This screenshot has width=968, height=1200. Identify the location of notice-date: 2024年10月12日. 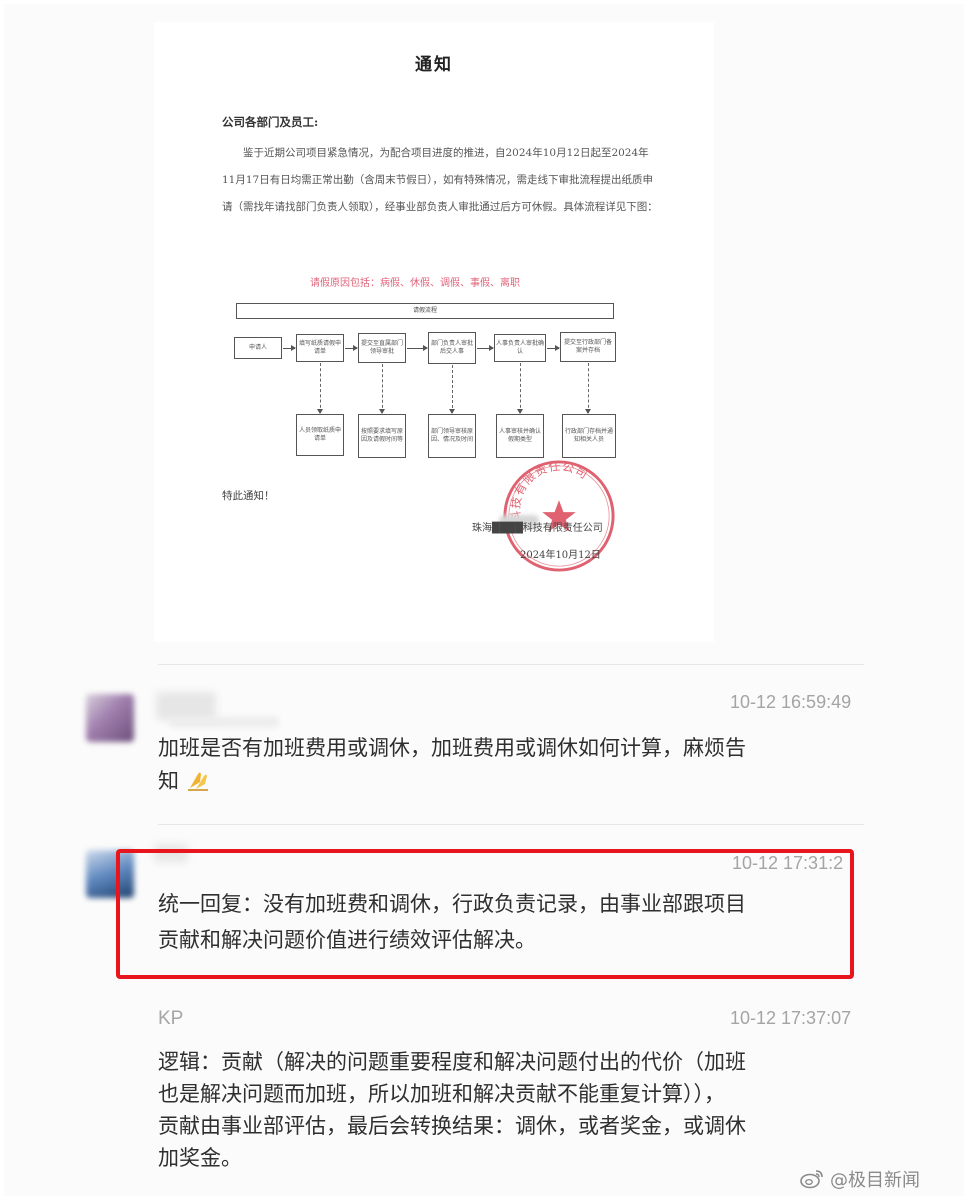
(560, 555).